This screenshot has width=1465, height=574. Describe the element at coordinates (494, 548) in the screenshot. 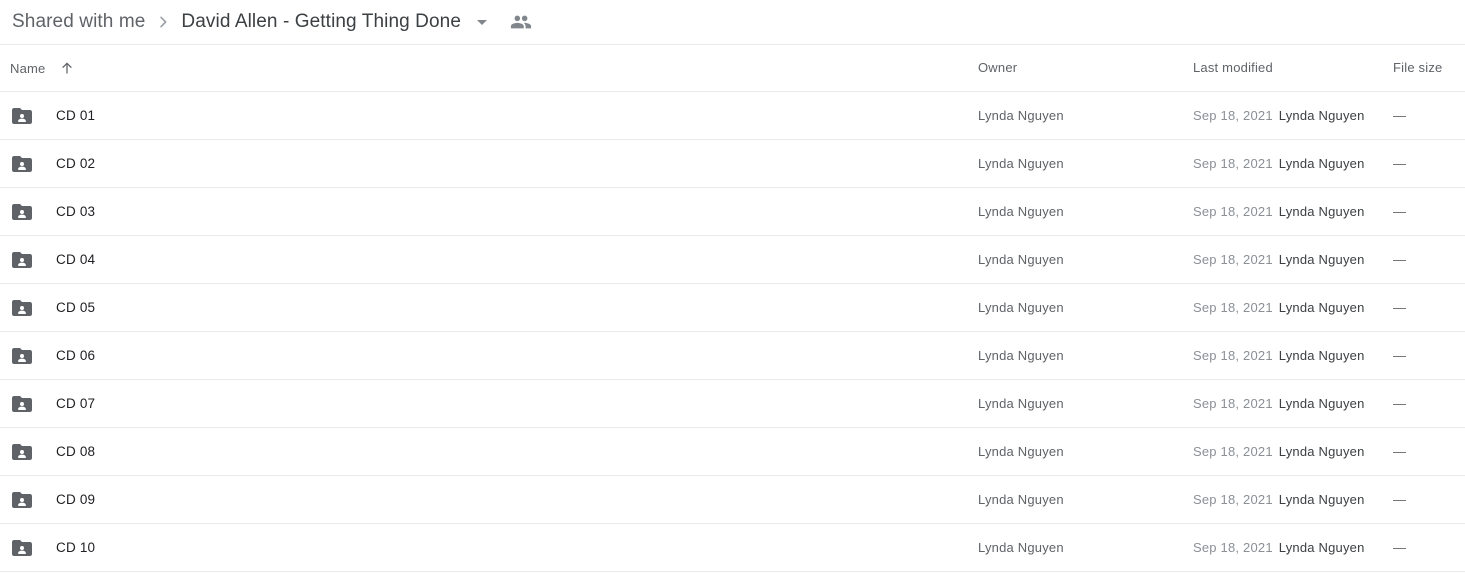

I see `file-name-cell: CD 10` at that location.